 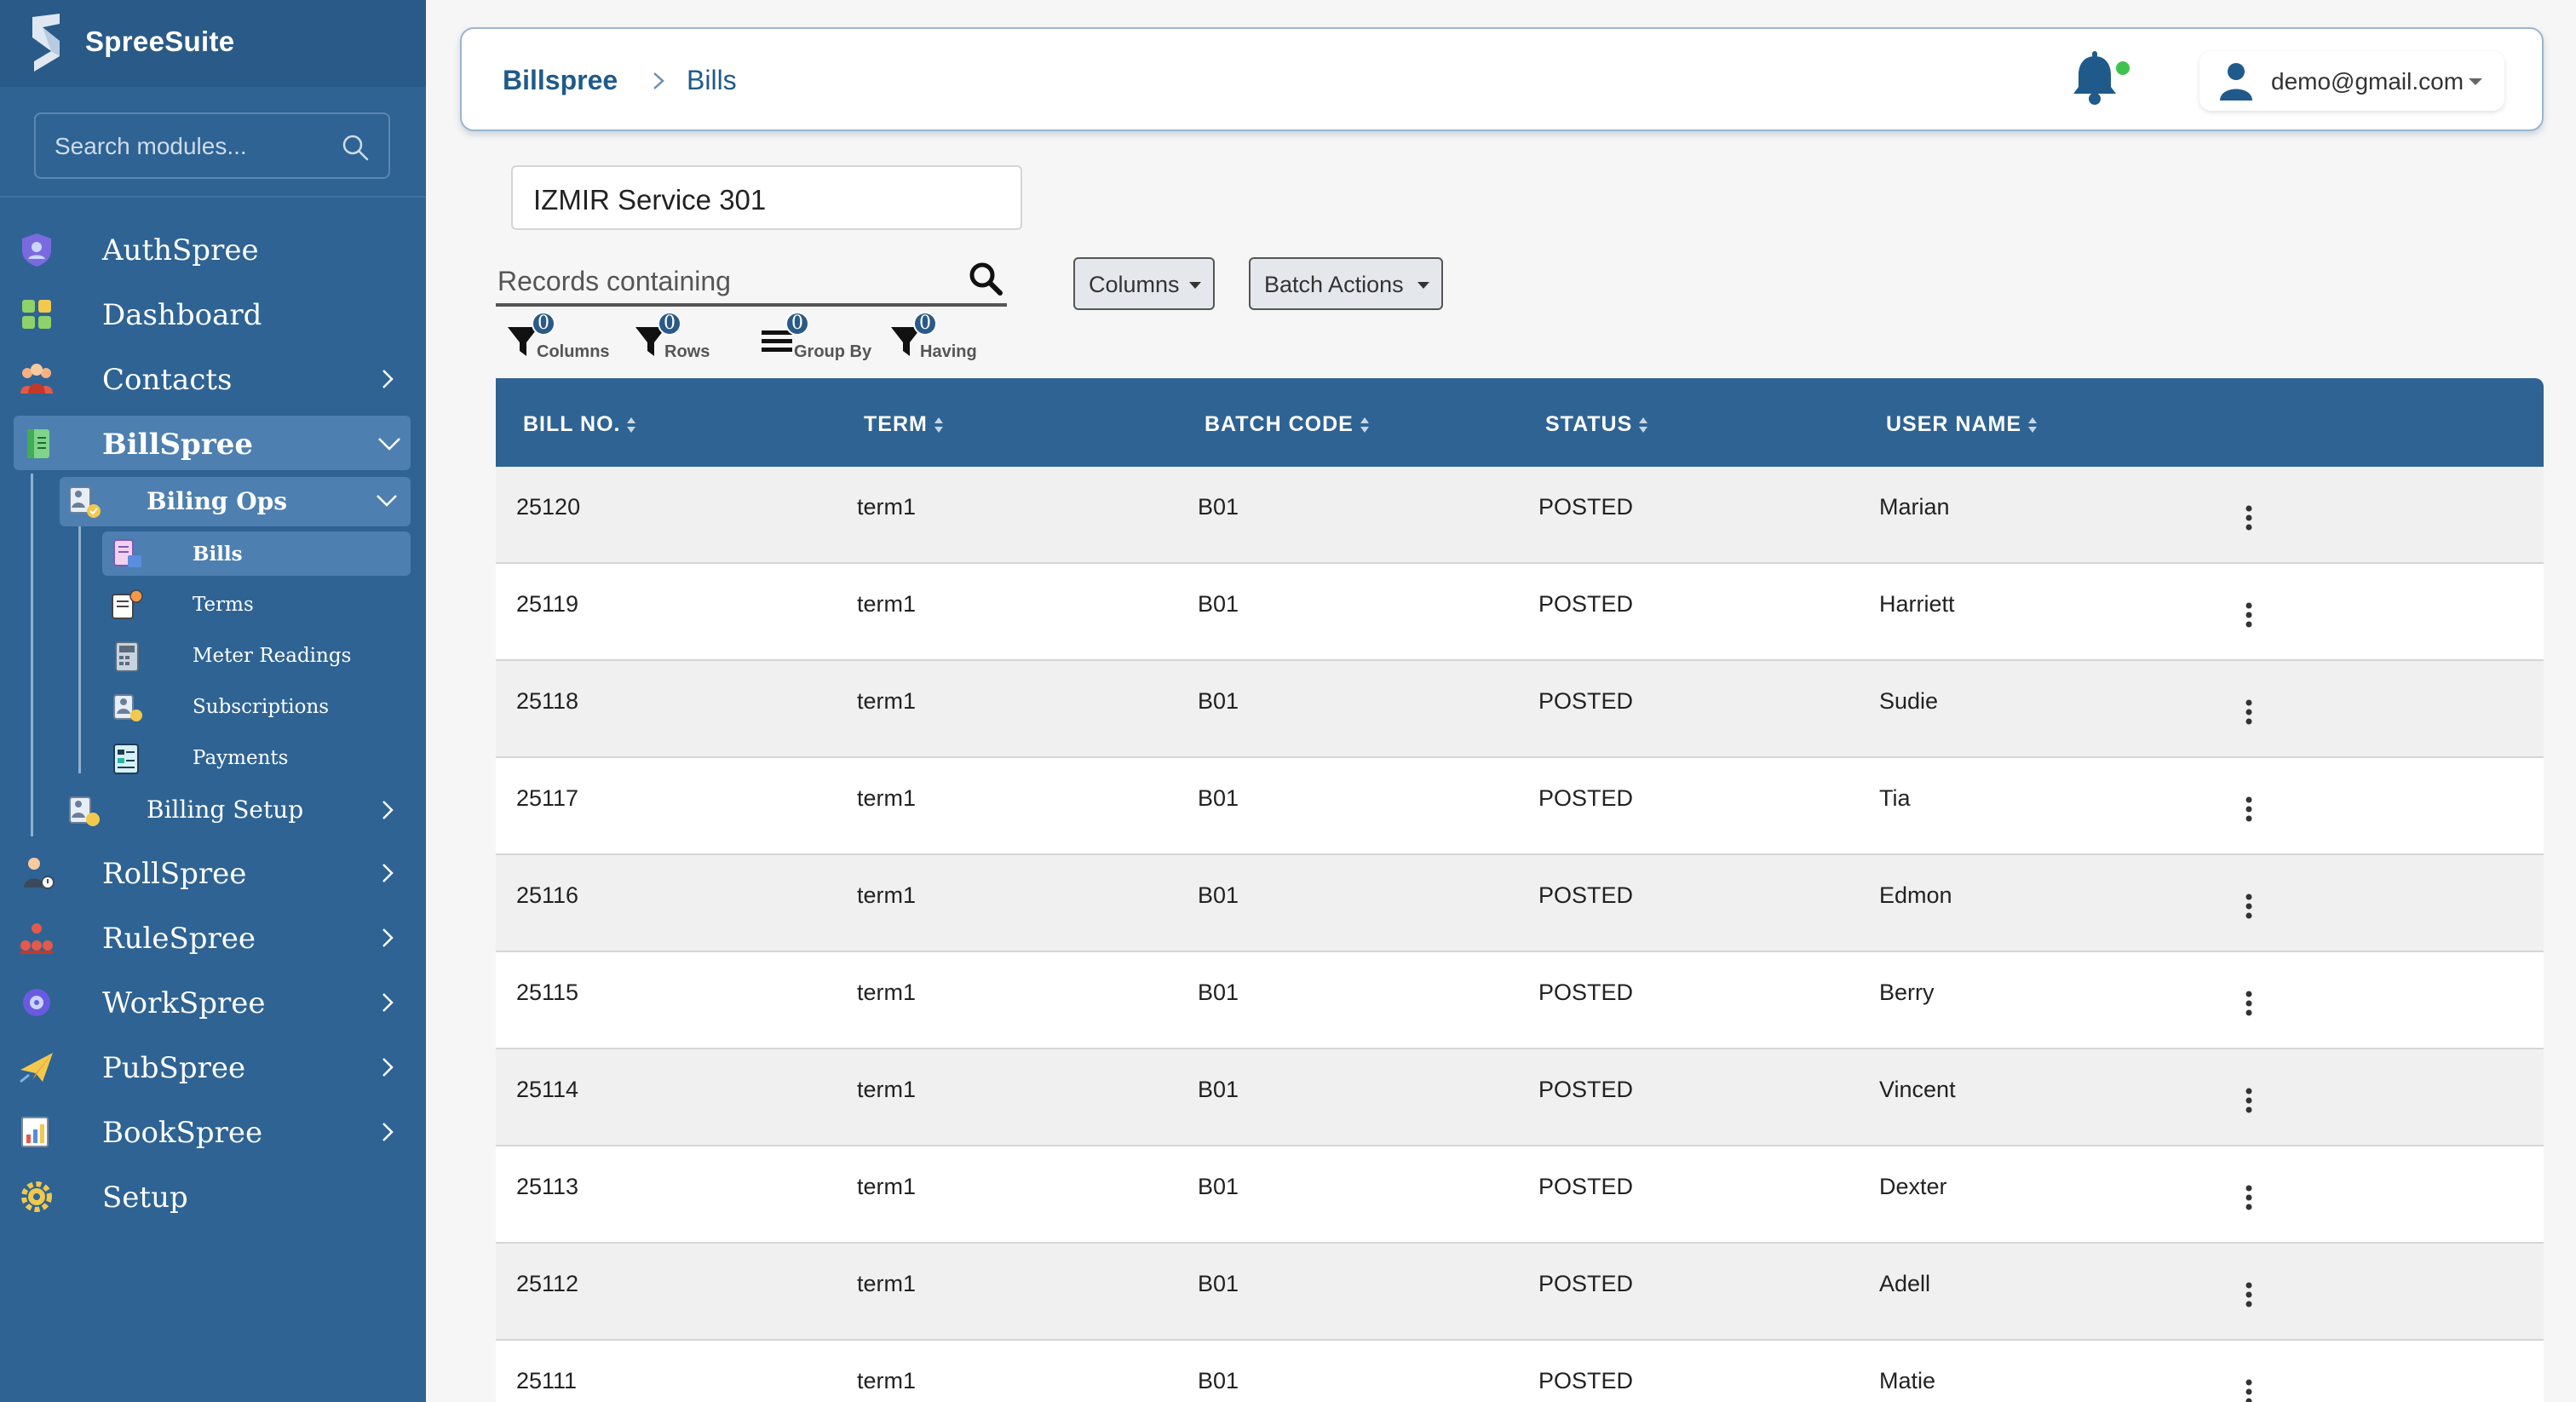 What do you see at coordinates (719, 281) in the screenshot?
I see `records-search-input` at bounding box center [719, 281].